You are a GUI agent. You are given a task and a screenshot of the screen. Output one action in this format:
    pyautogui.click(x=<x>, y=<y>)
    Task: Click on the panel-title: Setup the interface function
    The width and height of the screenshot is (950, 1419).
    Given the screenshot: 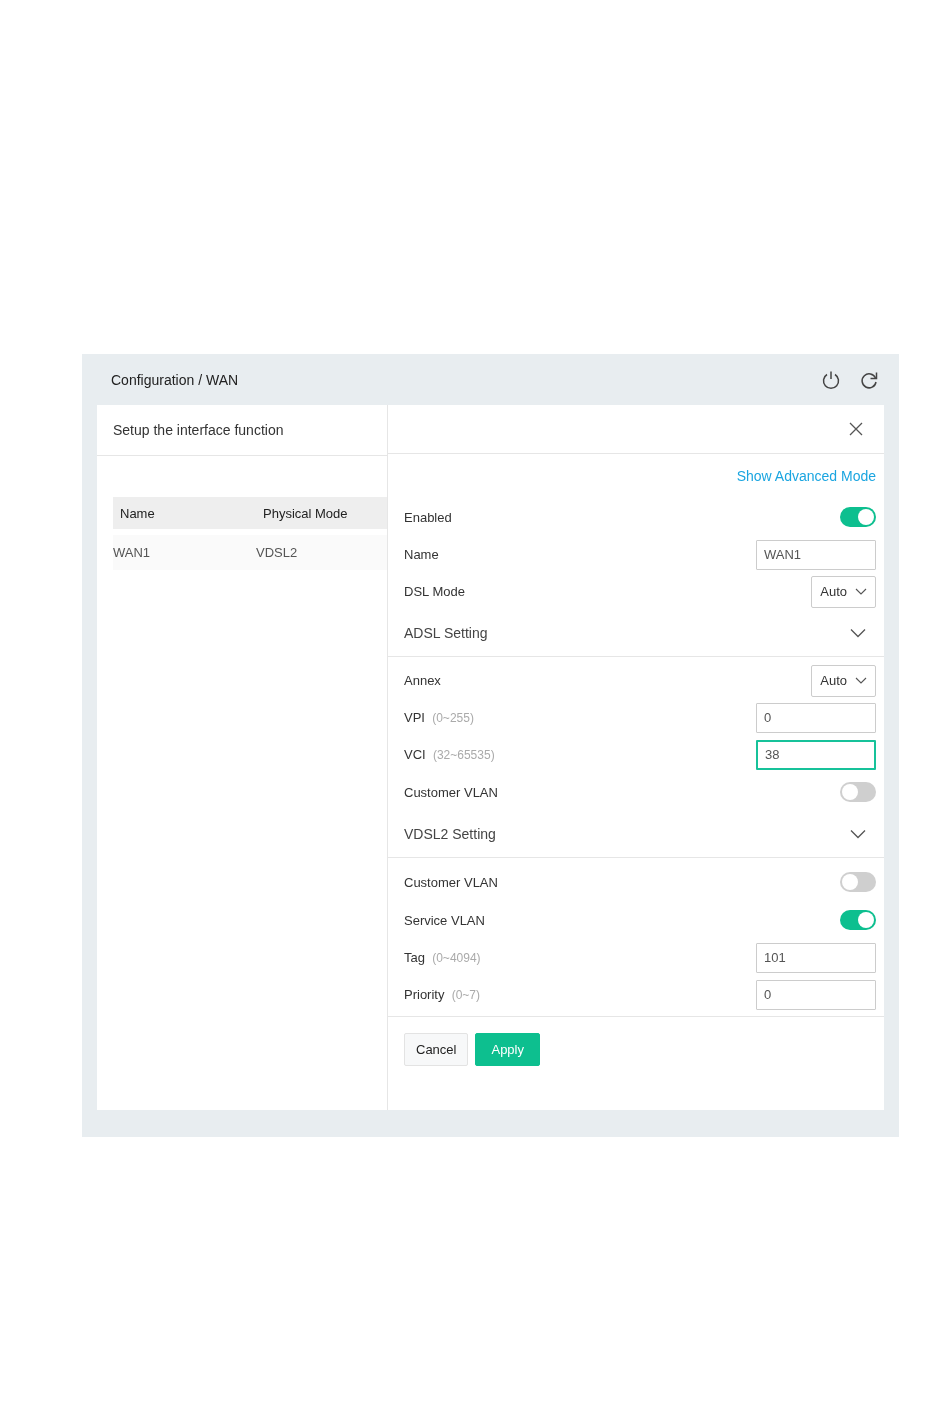 What is the action you would take?
    pyautogui.click(x=198, y=430)
    